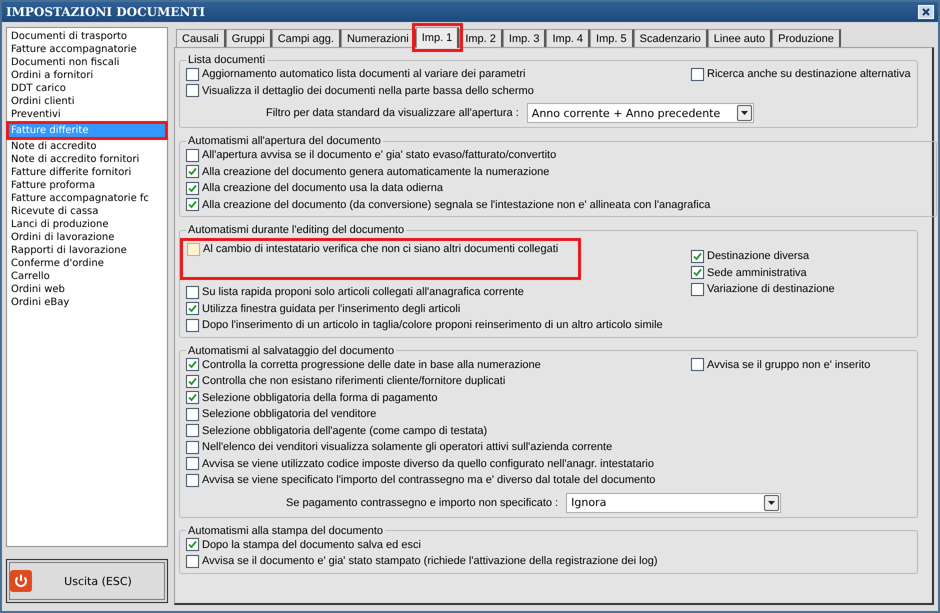  Describe the element at coordinates (438, 561) in the screenshot. I see `checkbox-option: Avvisa se il documento e' gia' stato stampato (richiede l'attivazione della registrazione dei log)` at that location.